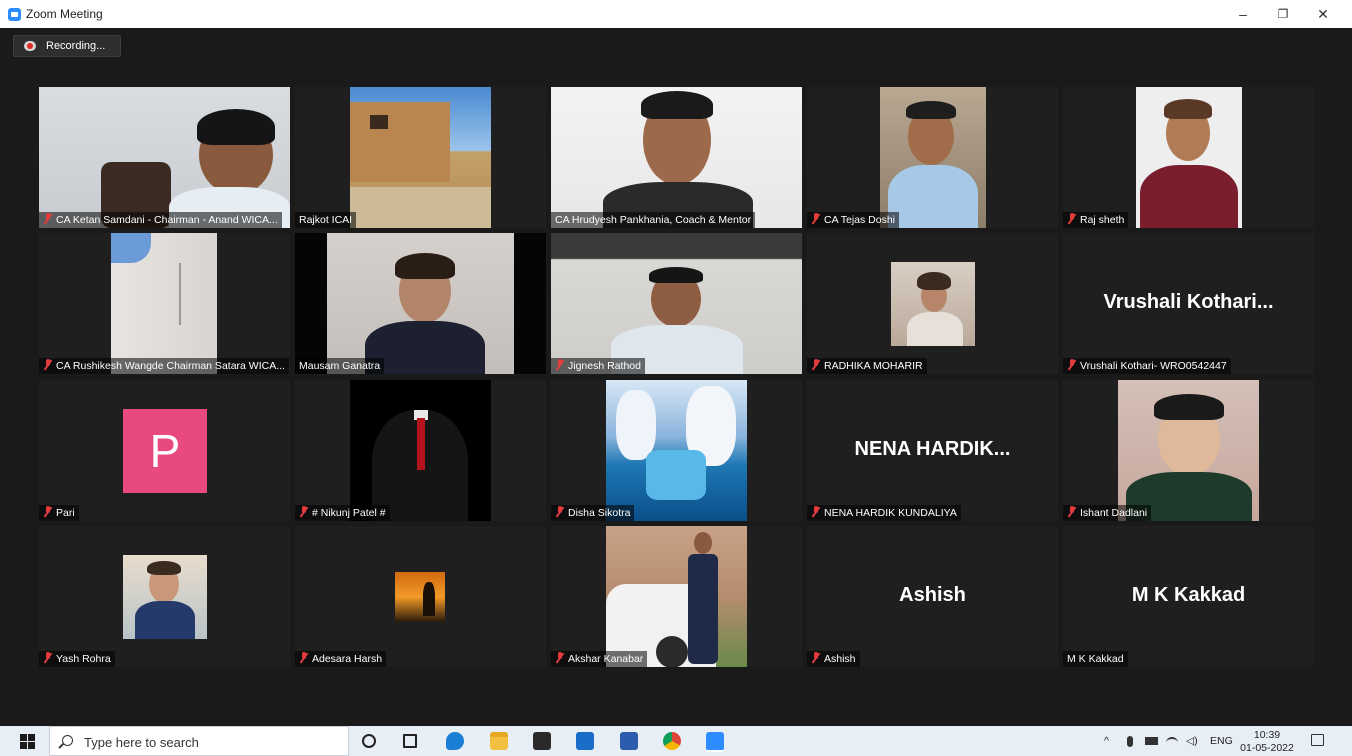 The width and height of the screenshot is (1352, 756). I want to click on participant-name: M K Kakkad, so click(1095, 659).